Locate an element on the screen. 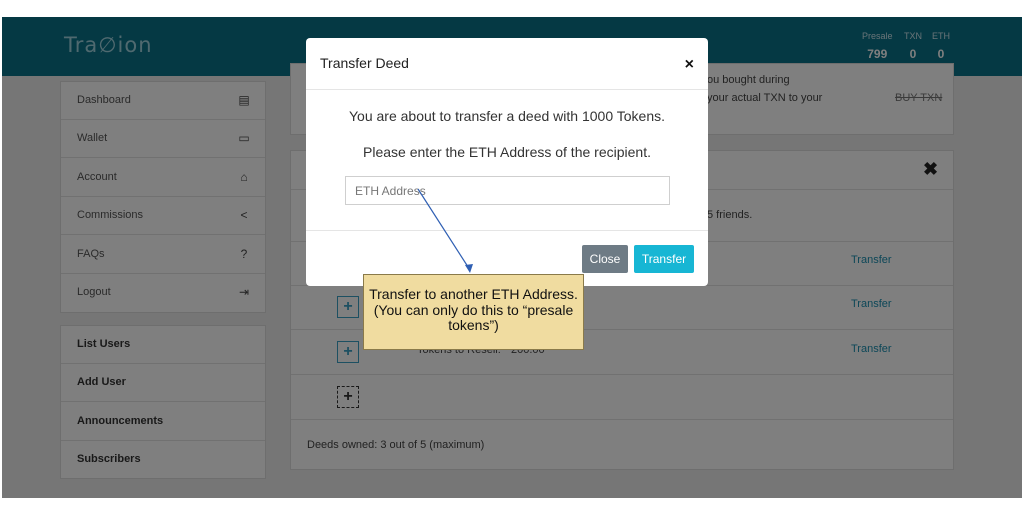 Image resolution: width=1024 pixels, height=515 pixels. callout-line: tokens”) is located at coordinates (473, 325).